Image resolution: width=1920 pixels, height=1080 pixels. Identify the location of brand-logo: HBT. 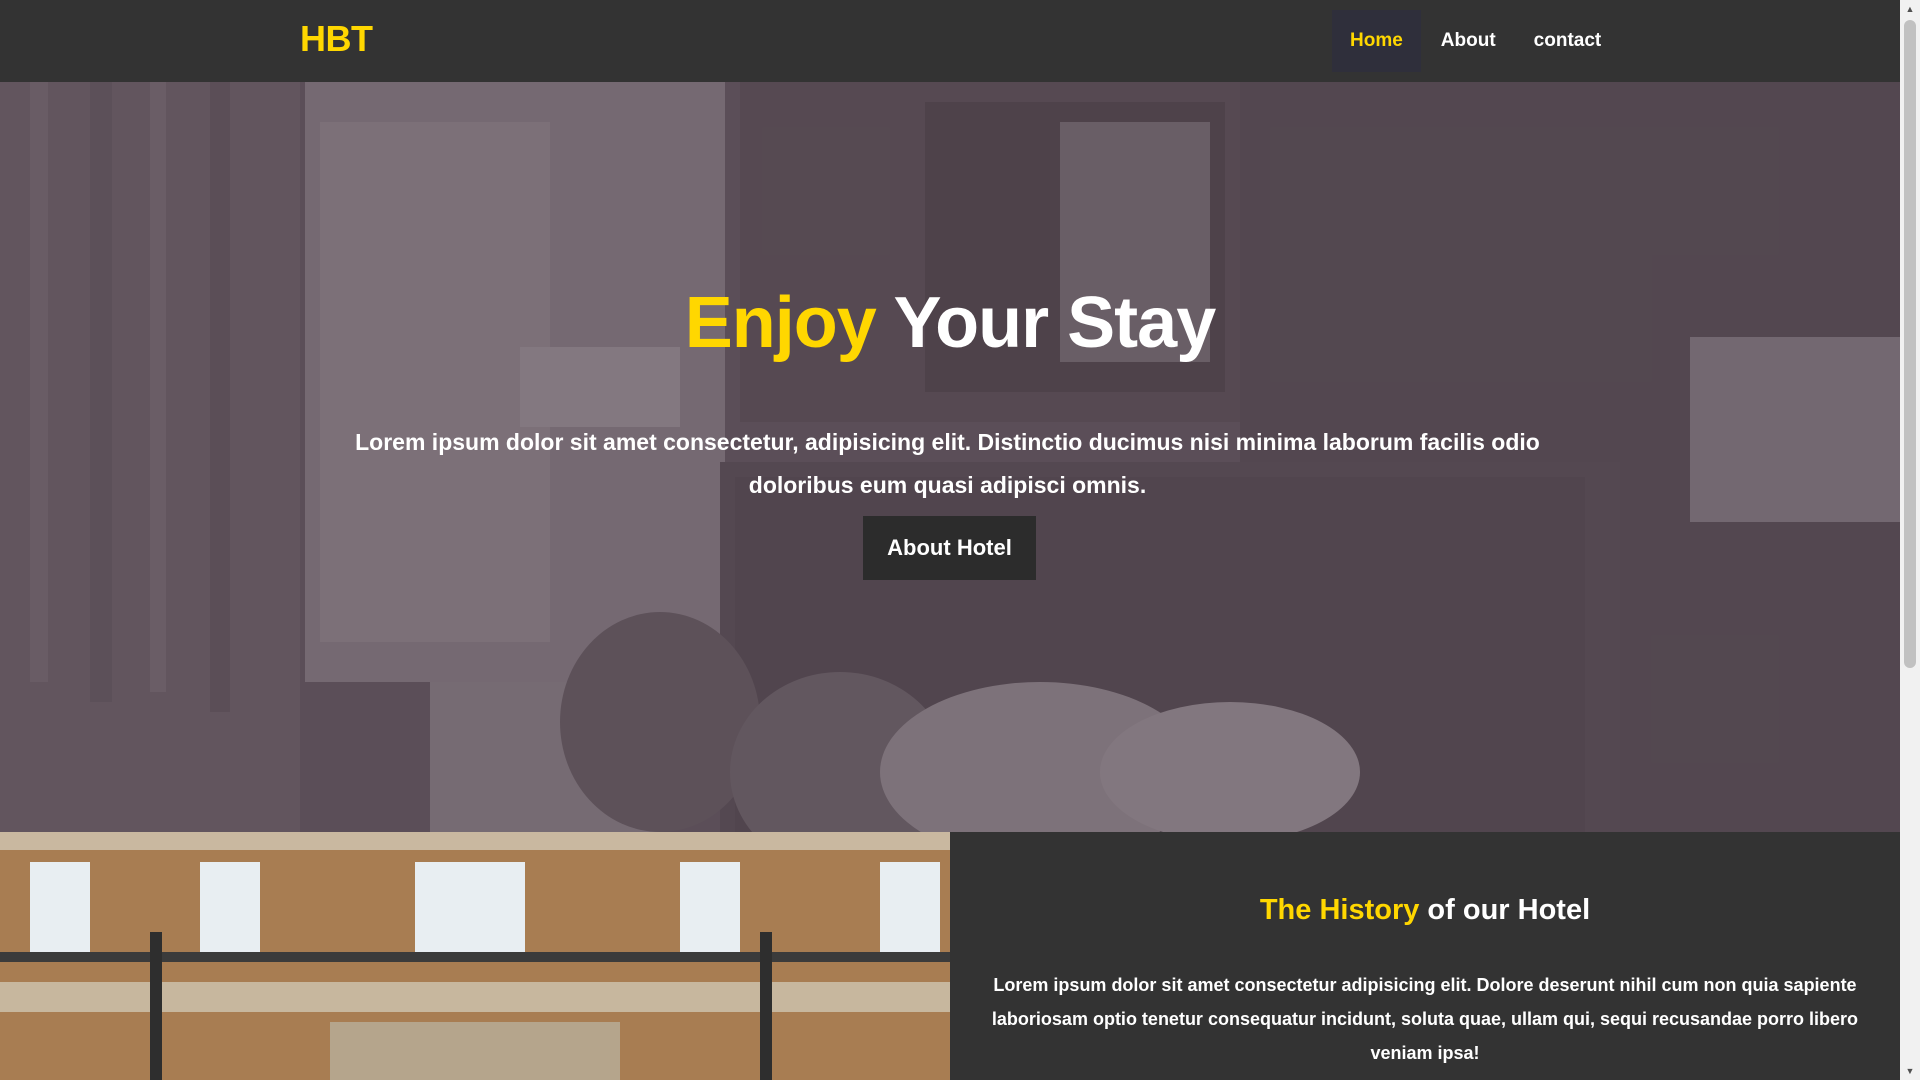
(336, 39).